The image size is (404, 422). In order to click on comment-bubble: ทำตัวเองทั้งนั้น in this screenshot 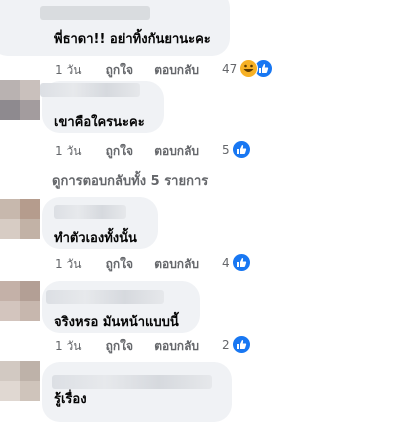, I will do `click(100, 223)`.